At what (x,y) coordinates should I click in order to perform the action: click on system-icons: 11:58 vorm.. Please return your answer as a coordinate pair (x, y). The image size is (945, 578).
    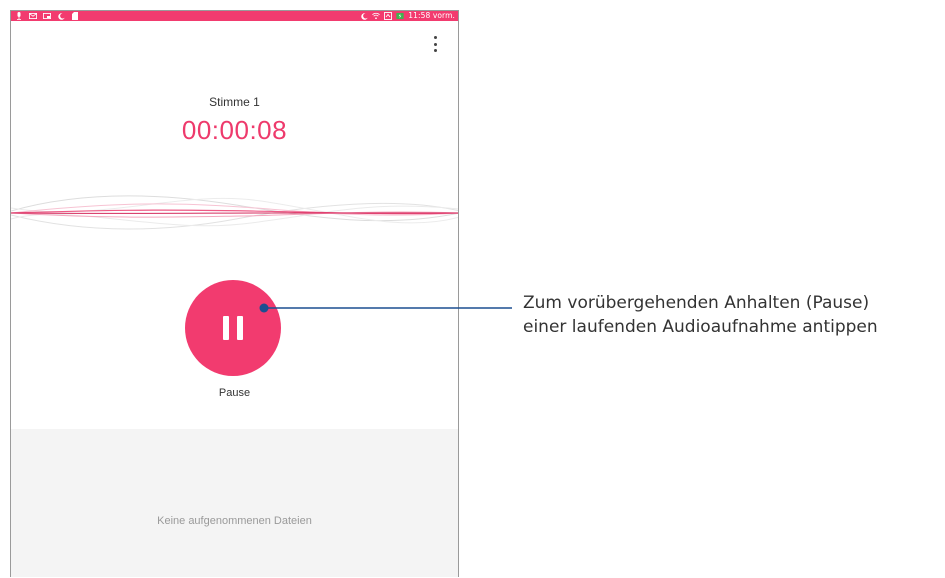
    Looking at the image, I should click on (407, 16).